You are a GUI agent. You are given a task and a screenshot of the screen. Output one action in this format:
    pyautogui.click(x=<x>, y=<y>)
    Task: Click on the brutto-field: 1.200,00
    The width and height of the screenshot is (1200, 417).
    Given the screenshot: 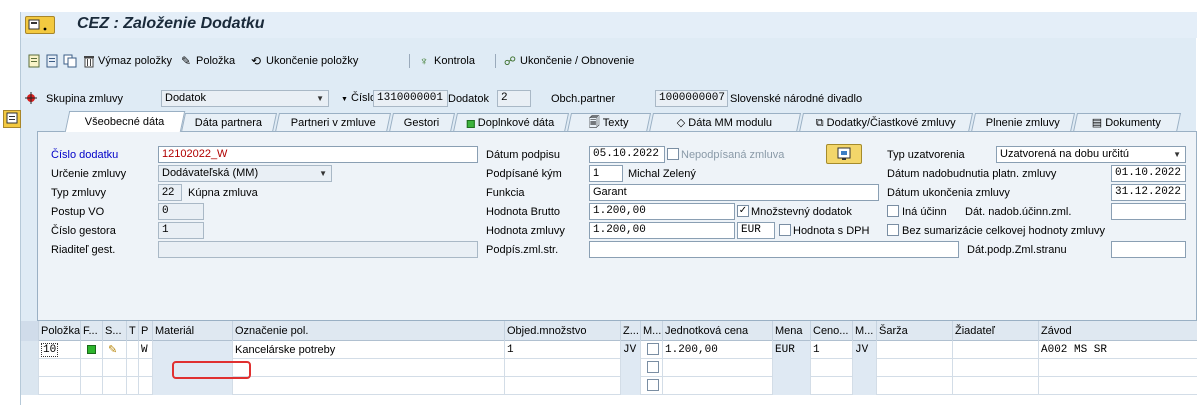 What is the action you would take?
    pyautogui.click(x=662, y=211)
    